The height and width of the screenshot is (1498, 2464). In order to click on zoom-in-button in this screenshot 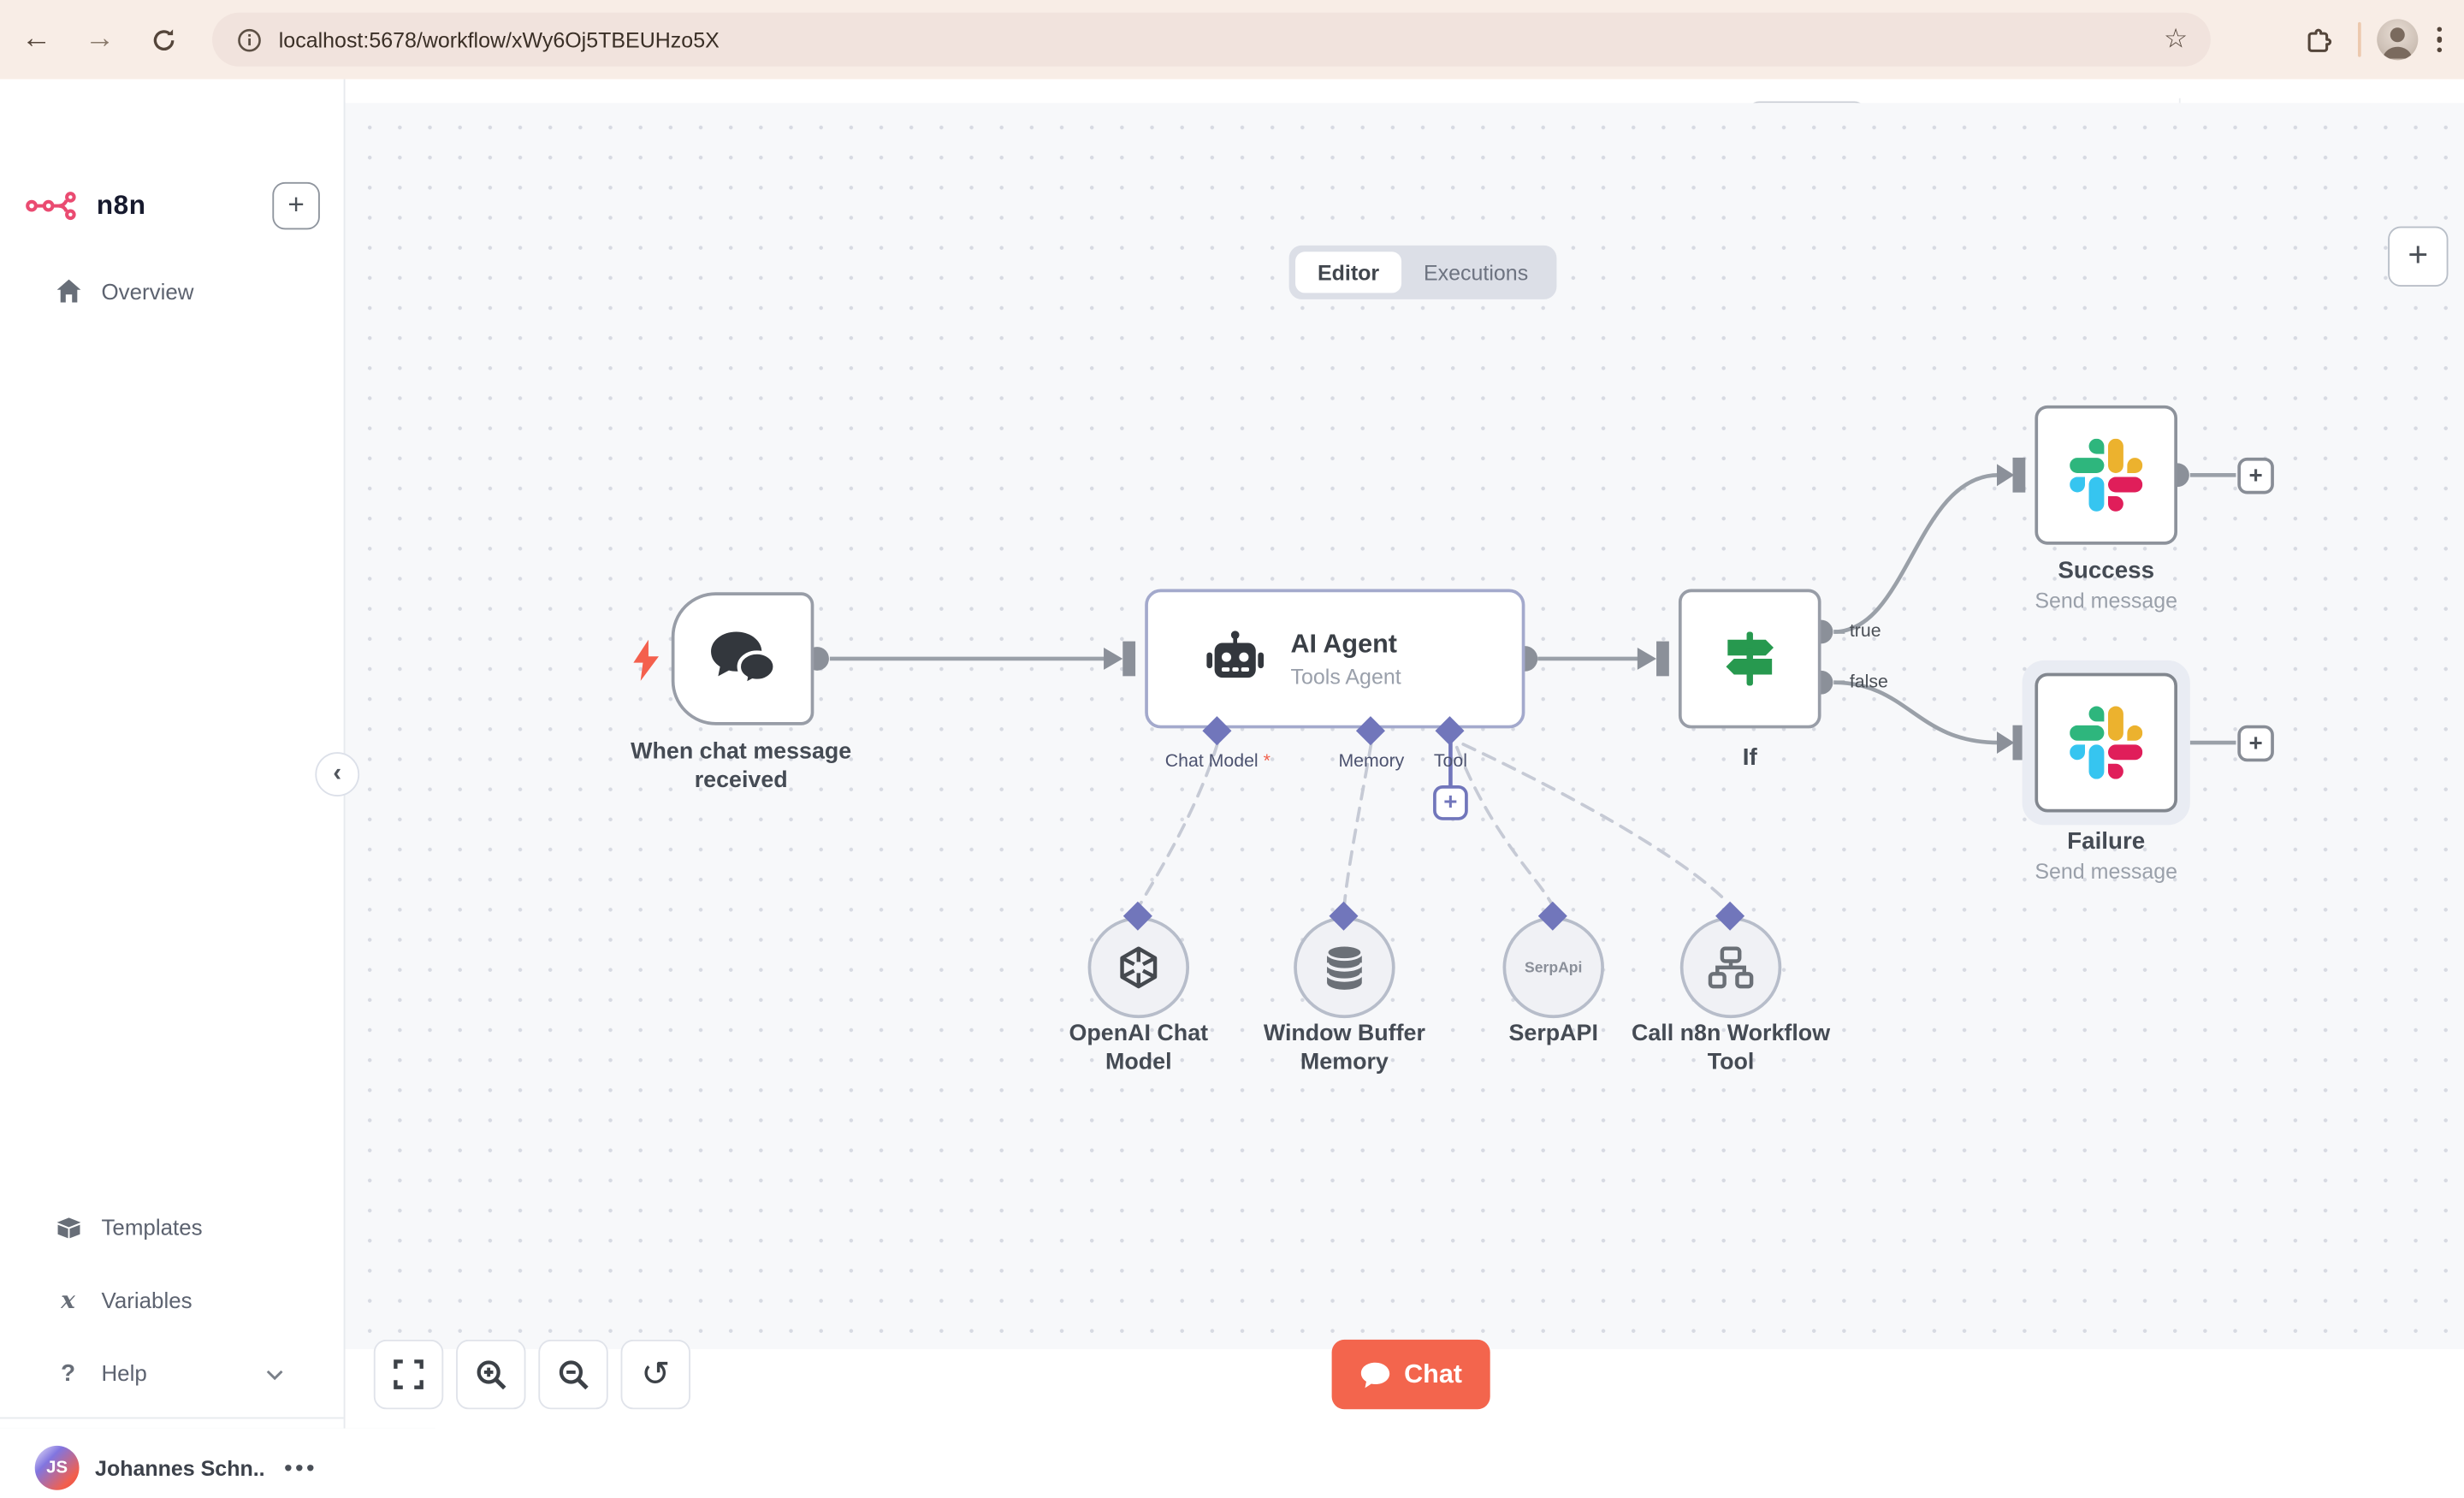, I will do `click(491, 1374)`.